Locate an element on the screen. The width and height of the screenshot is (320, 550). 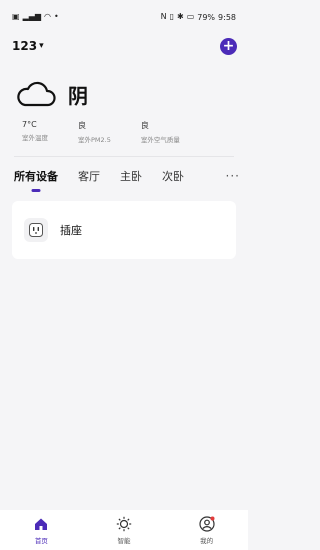
tab-second-bedroom: 次卧 is located at coordinates (173, 176).